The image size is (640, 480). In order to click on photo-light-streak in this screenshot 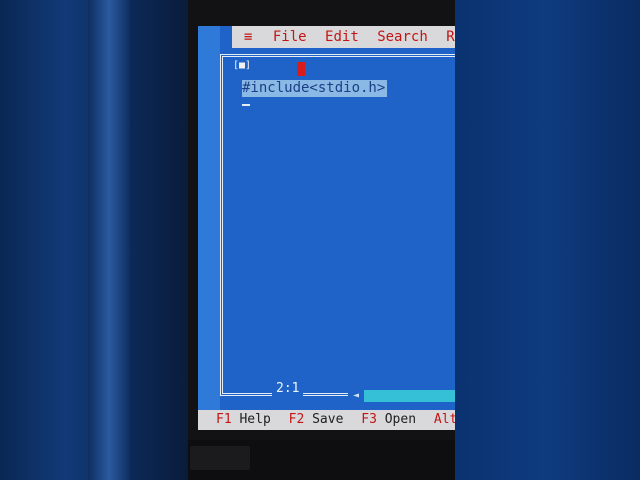, I will do `click(109, 240)`.